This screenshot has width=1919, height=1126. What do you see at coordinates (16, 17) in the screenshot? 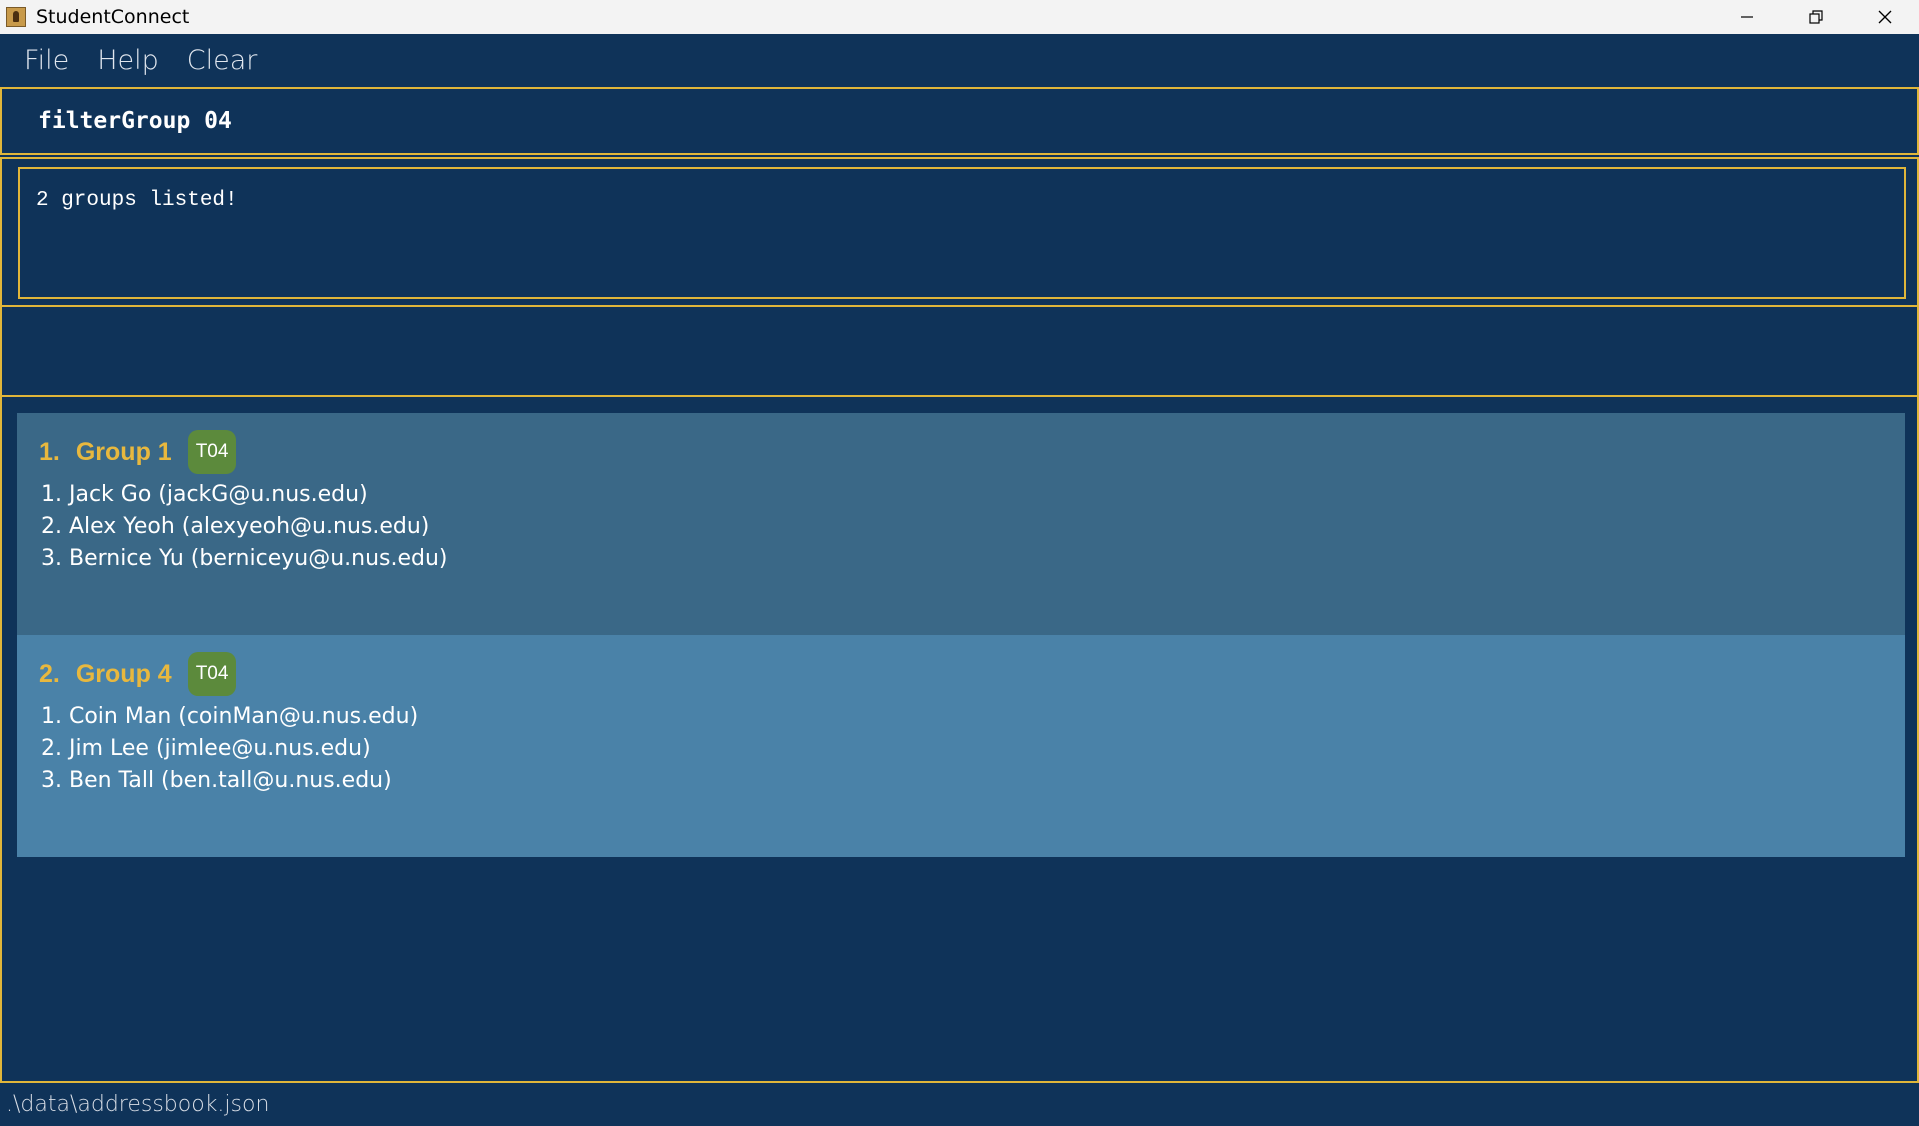
I see `app-icon` at bounding box center [16, 17].